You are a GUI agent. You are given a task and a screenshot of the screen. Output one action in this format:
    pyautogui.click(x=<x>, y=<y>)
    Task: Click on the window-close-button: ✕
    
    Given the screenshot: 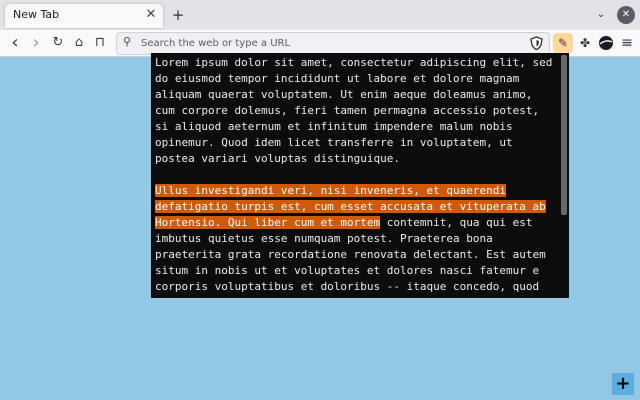 What is the action you would take?
    pyautogui.click(x=626, y=15)
    